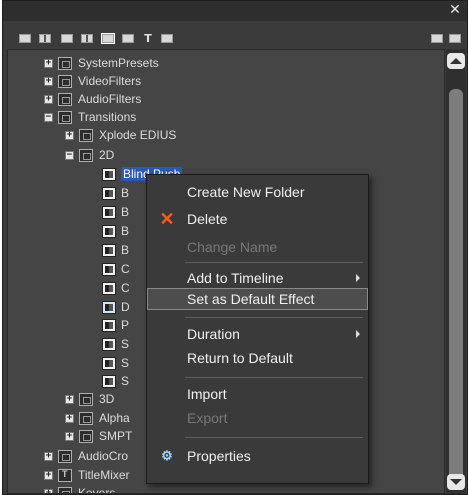  Describe the element at coordinates (125, 344) in the screenshot. I see `tree-item-label: S` at that location.